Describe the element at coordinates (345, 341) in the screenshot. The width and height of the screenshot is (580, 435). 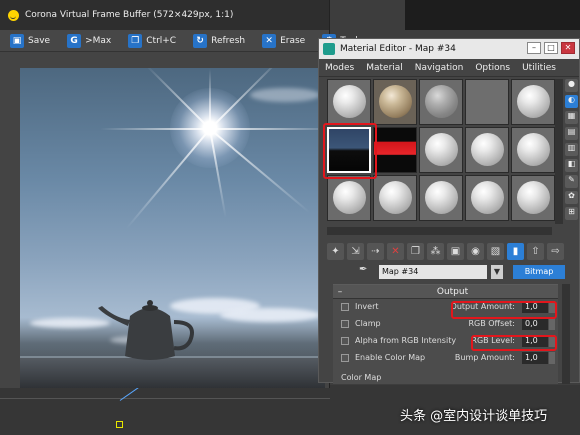
I see `alpha-from-rgb-checkbox` at that location.